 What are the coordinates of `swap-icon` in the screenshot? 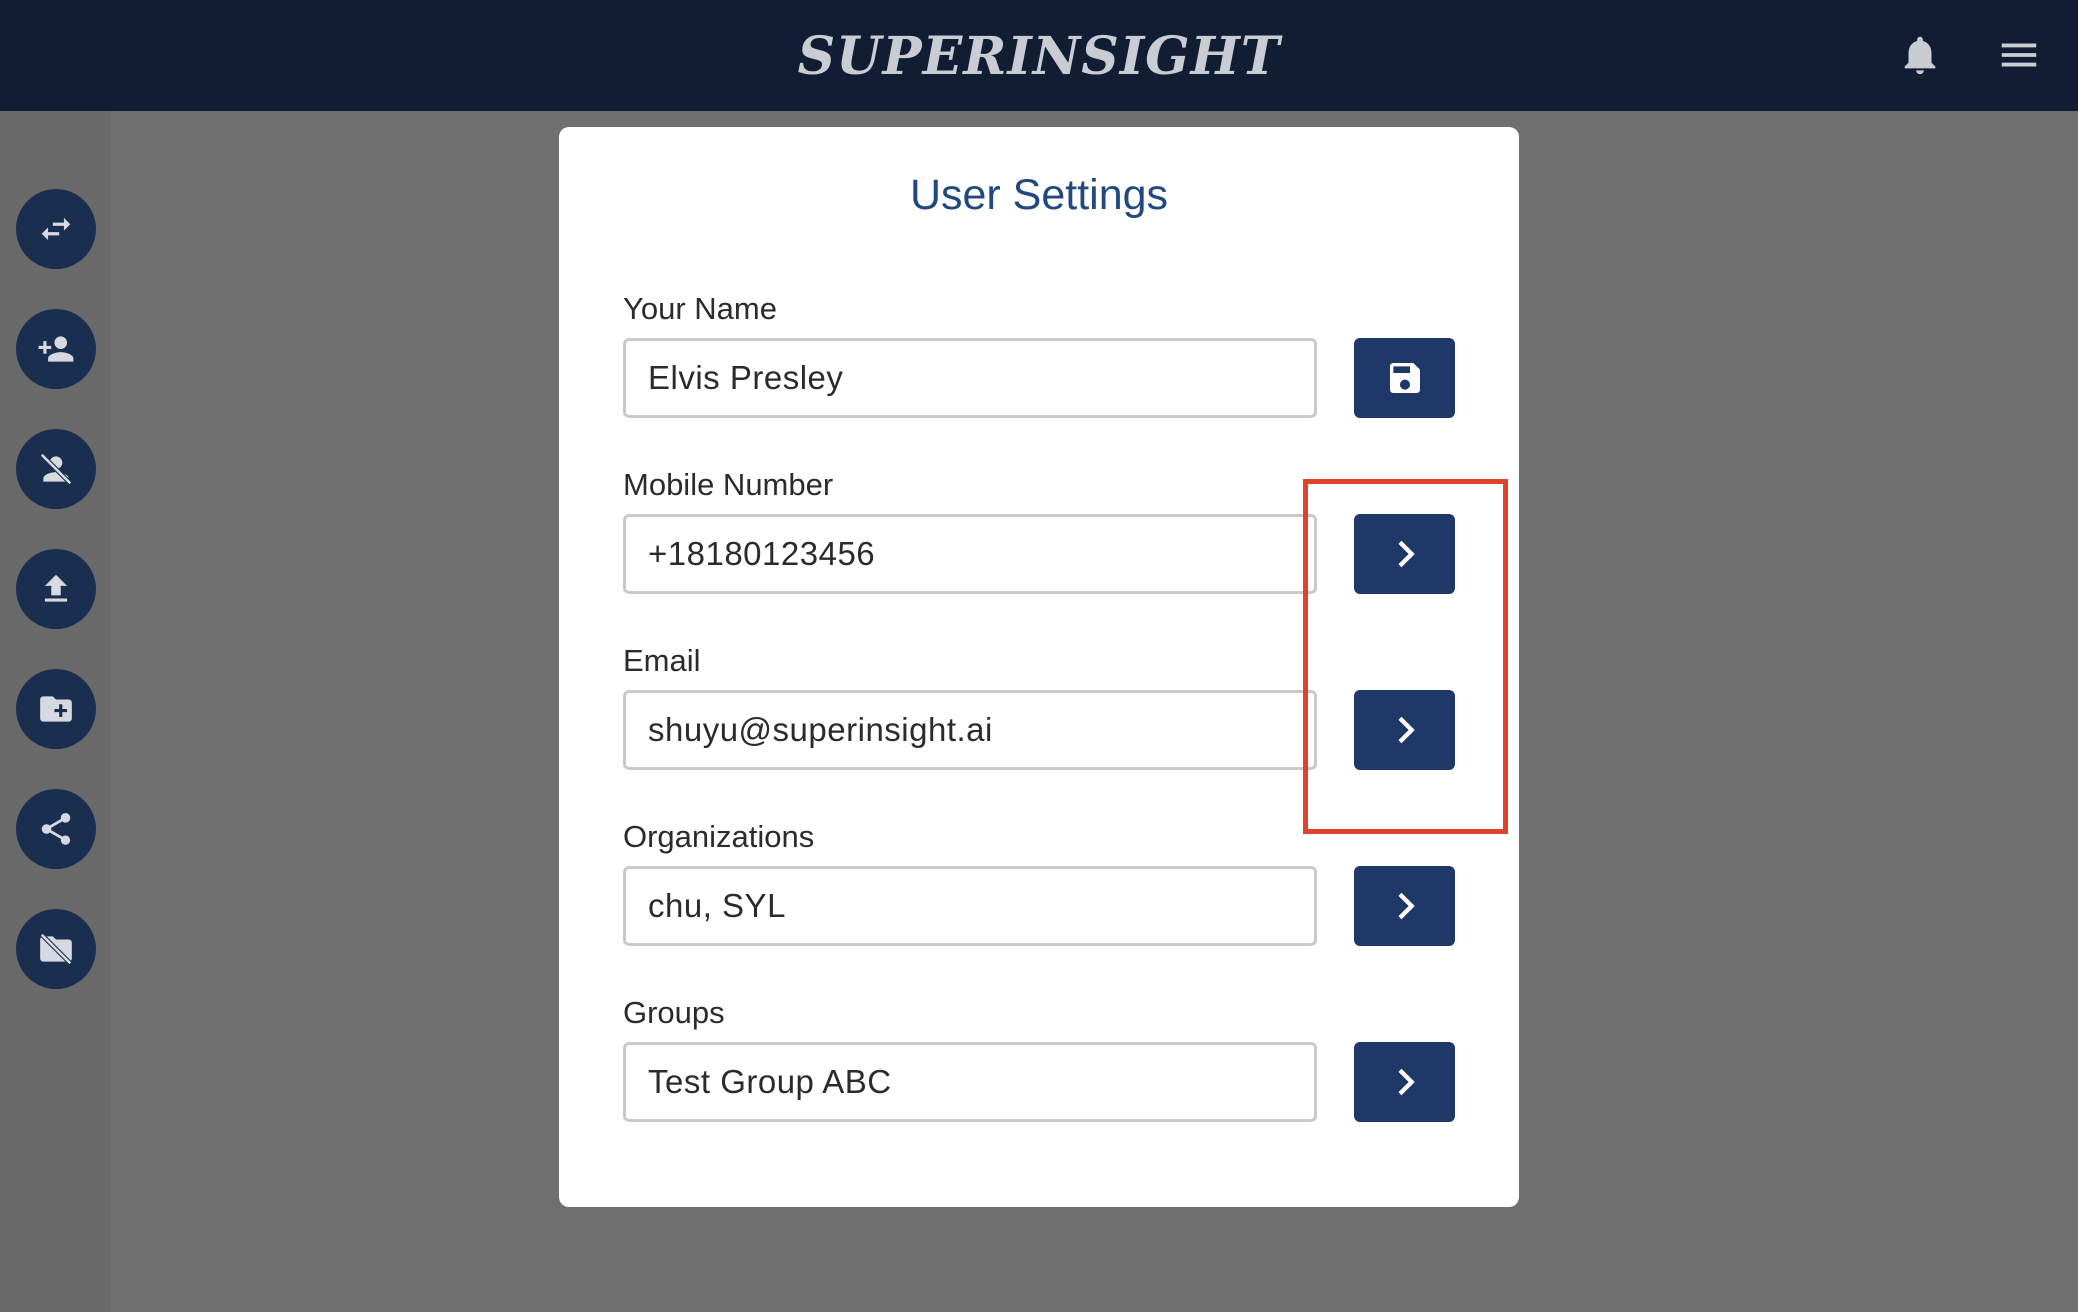 It's located at (56, 229).